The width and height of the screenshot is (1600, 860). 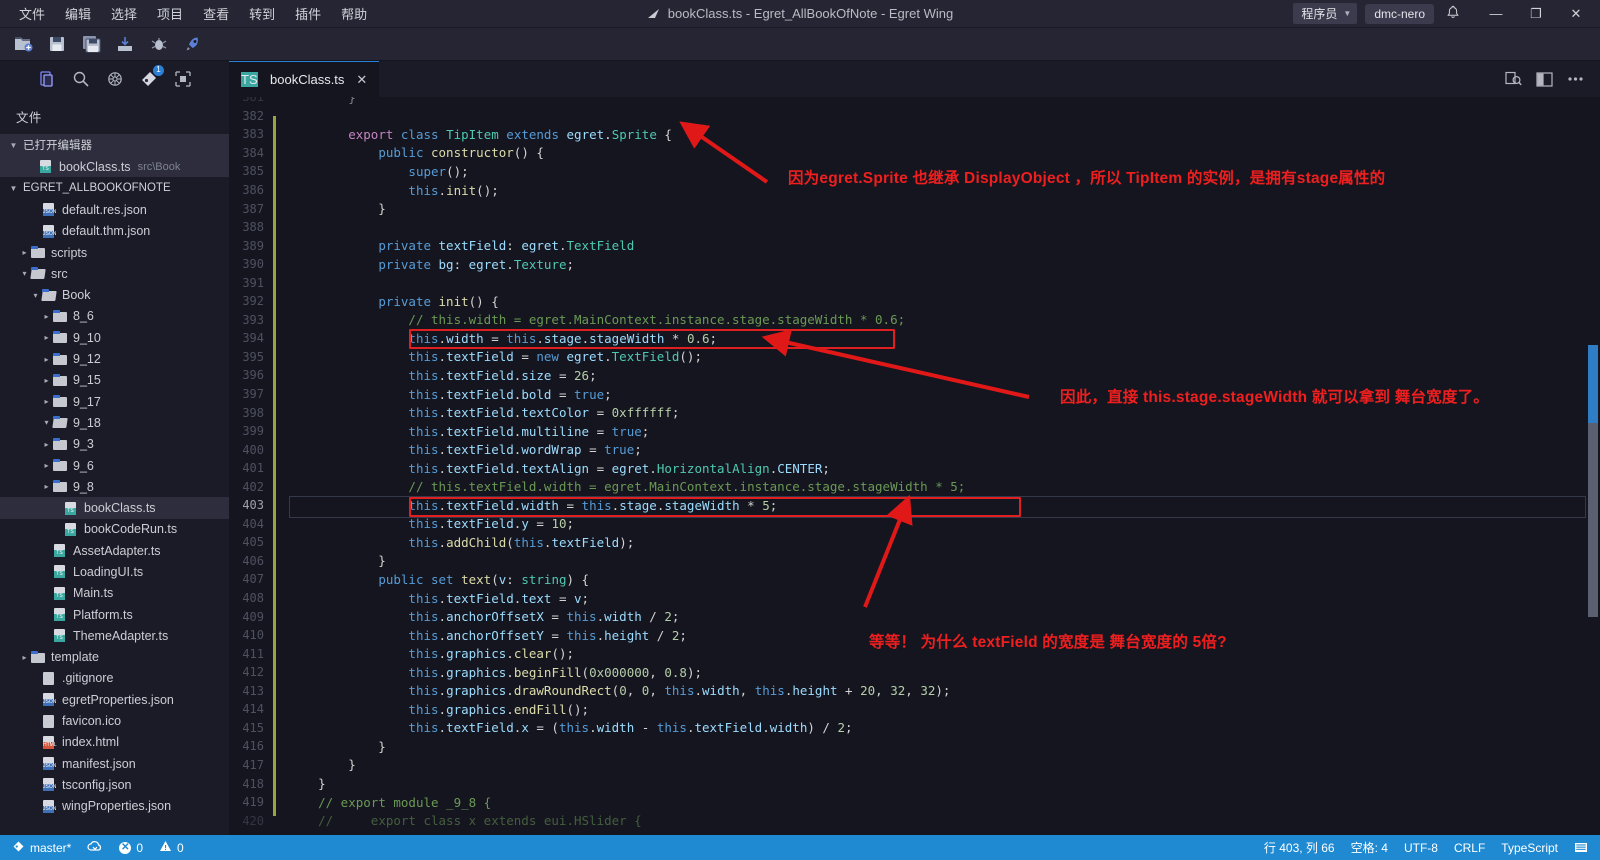 What do you see at coordinates (114, 444) in the screenshot?
I see `tree-folder-row: ▸ 9_3` at bounding box center [114, 444].